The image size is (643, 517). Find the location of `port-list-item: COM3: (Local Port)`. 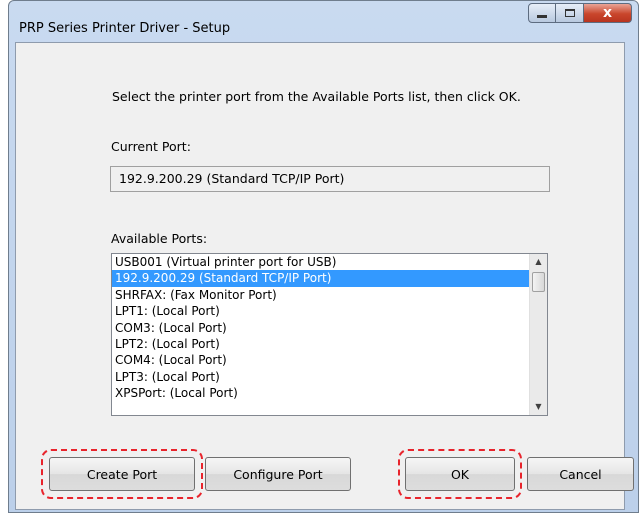

port-list-item: COM3: (Local Port) is located at coordinates (321, 328).